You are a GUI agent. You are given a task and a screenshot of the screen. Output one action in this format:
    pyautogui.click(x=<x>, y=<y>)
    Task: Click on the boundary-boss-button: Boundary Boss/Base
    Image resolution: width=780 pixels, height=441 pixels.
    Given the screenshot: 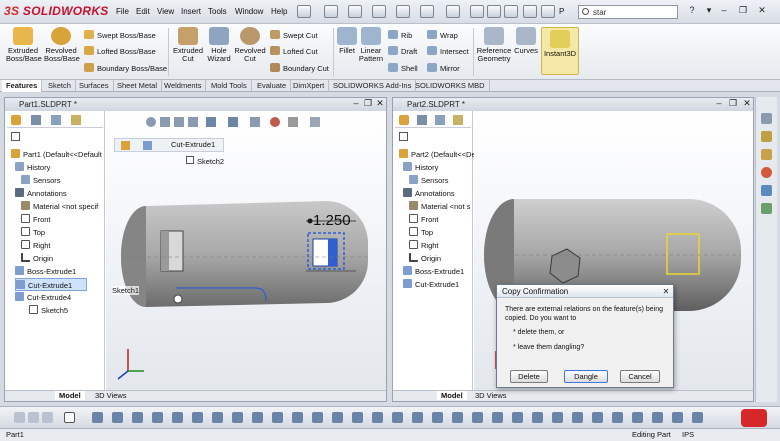 What is the action you would take?
    pyautogui.click(x=125, y=68)
    